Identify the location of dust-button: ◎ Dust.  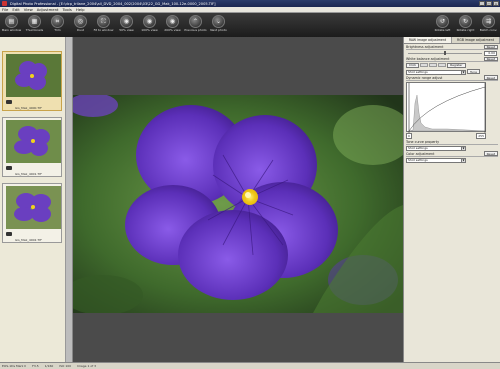
(80, 25).